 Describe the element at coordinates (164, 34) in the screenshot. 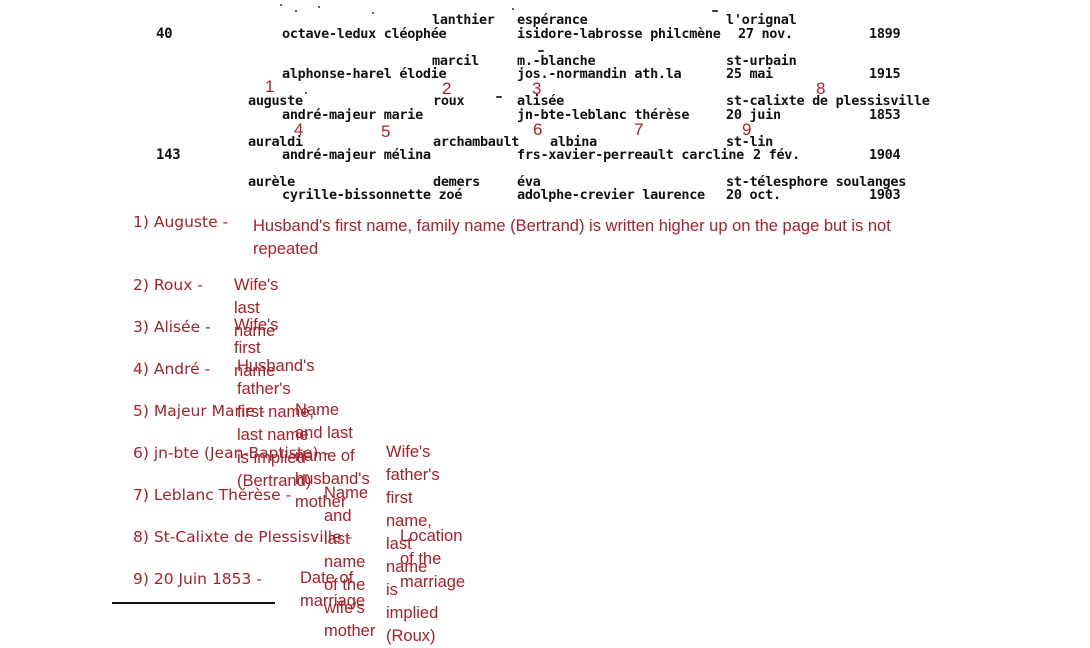

I see `entry-1-number: 40` at that location.